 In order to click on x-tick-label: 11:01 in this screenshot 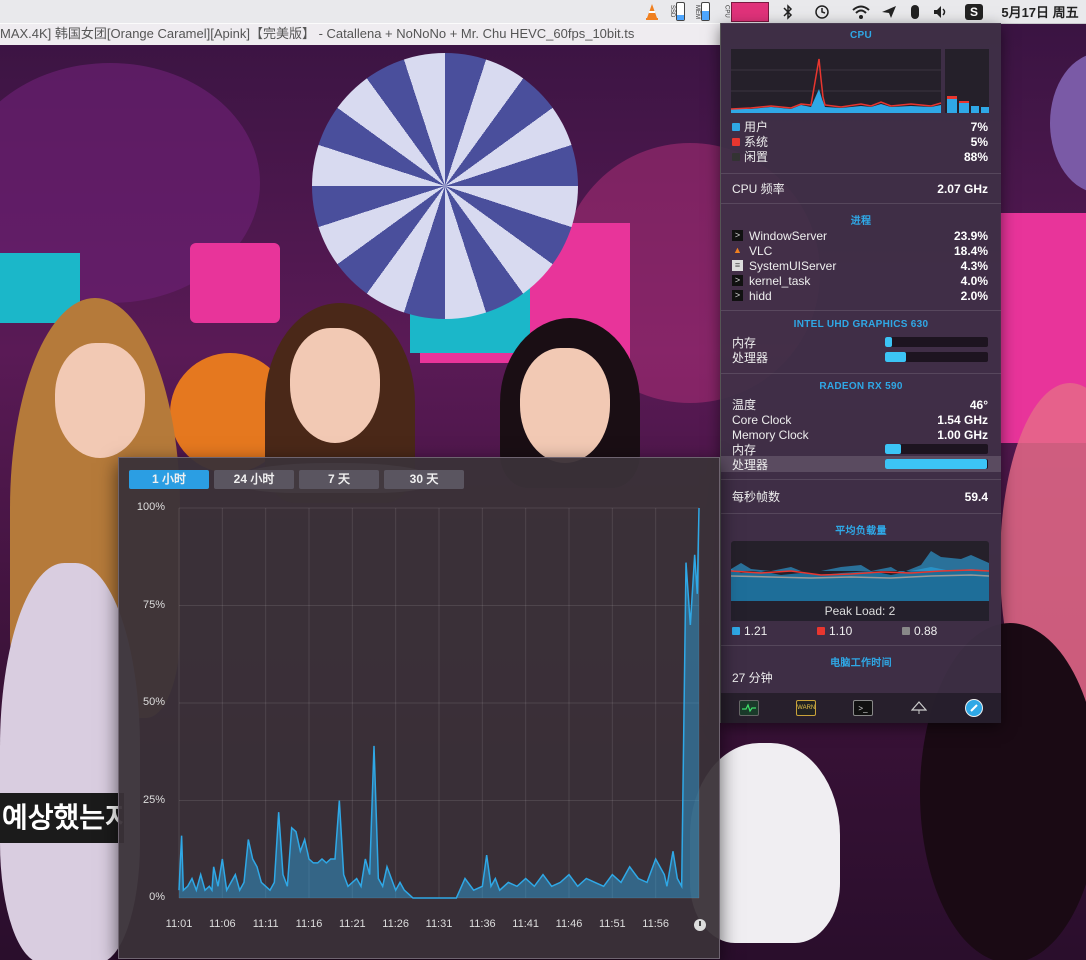, I will do `click(179, 924)`.